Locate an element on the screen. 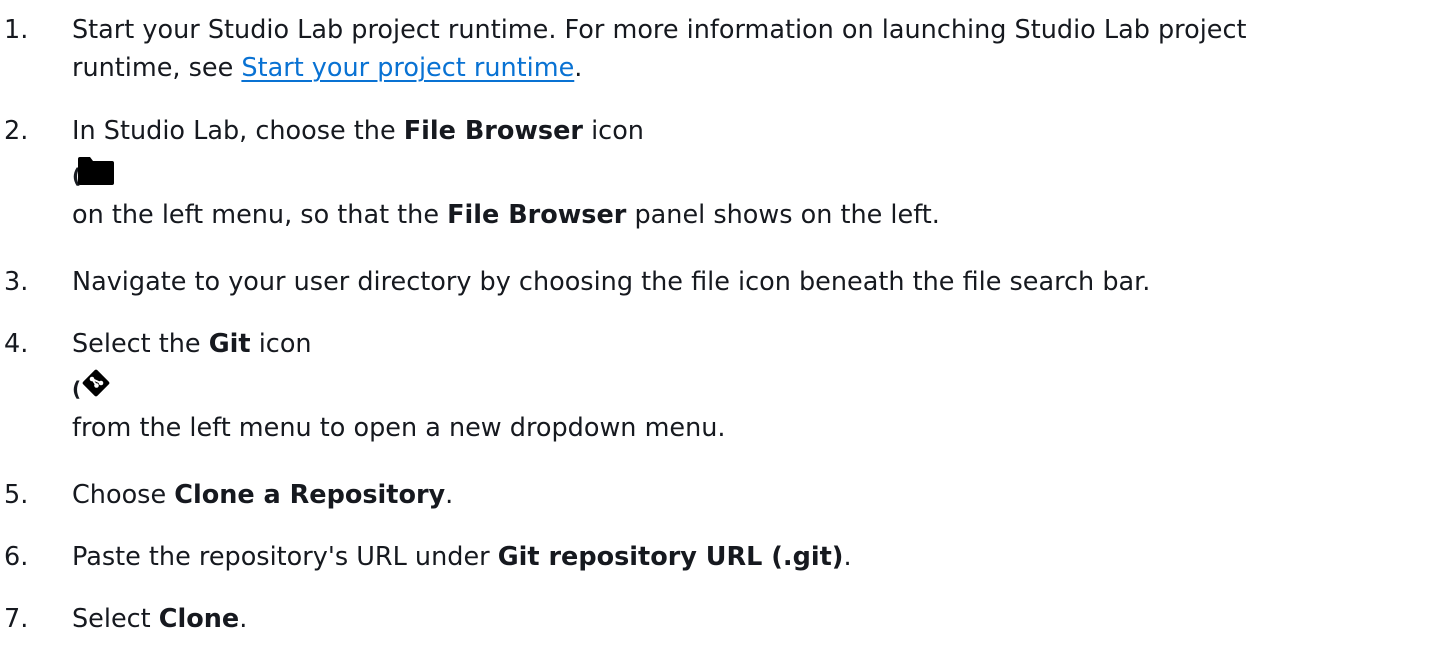  step-number: 3. is located at coordinates (16, 282).